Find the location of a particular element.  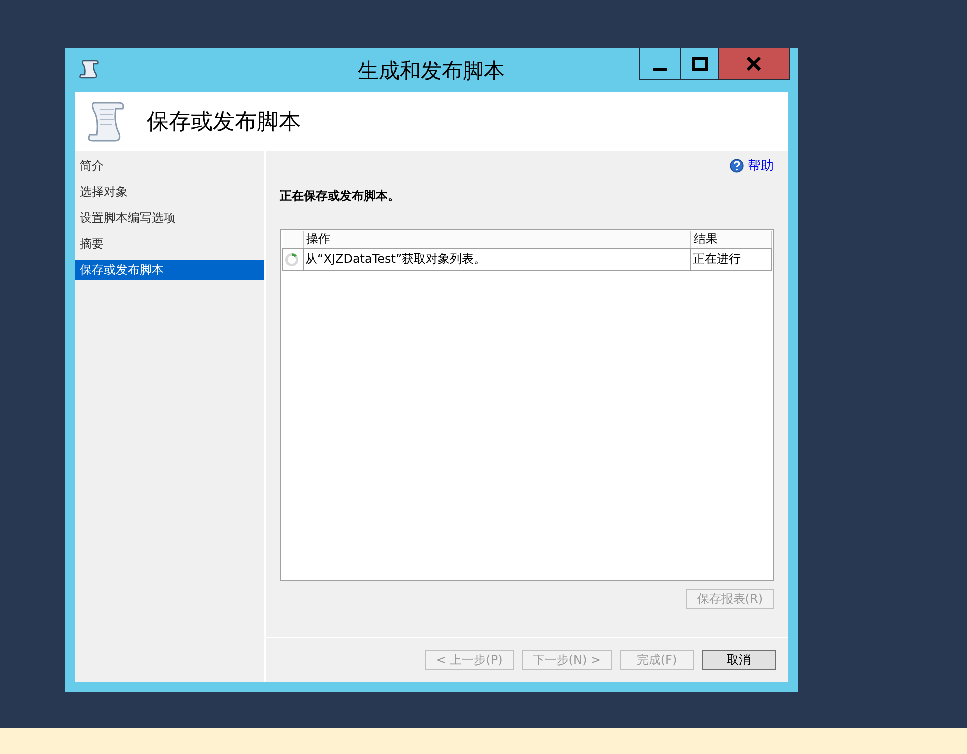

column-header: 结果 is located at coordinates (731, 239).